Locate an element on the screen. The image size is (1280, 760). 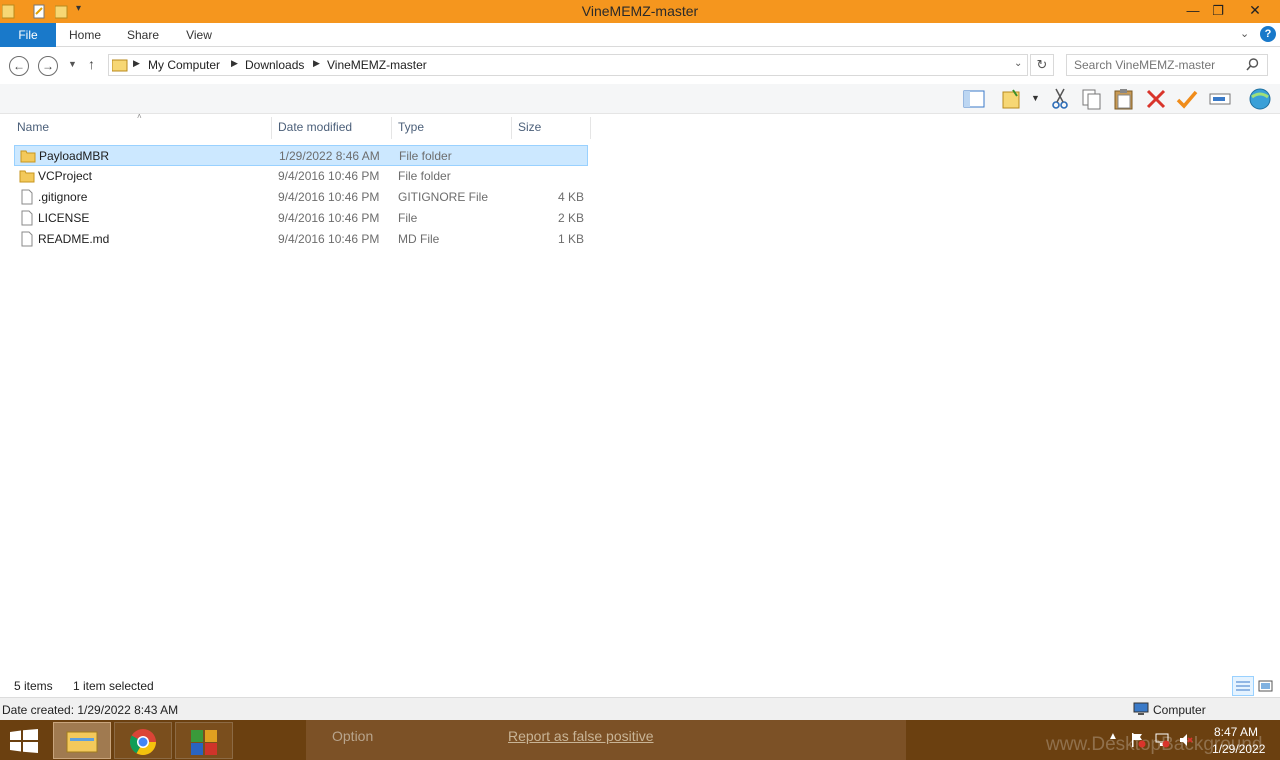
details-bar: Date created: 1/29/2022 8:43 AM Computer is located at coordinates (640, 708).